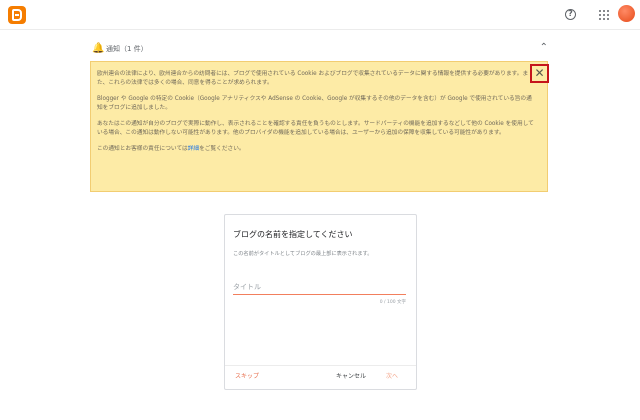 This screenshot has height=420, width=640. Describe the element at coordinates (317, 149) in the screenshot. I see `notice-paragraph-4: この通知とお客様の責任については詳細をご覧ください。` at that location.